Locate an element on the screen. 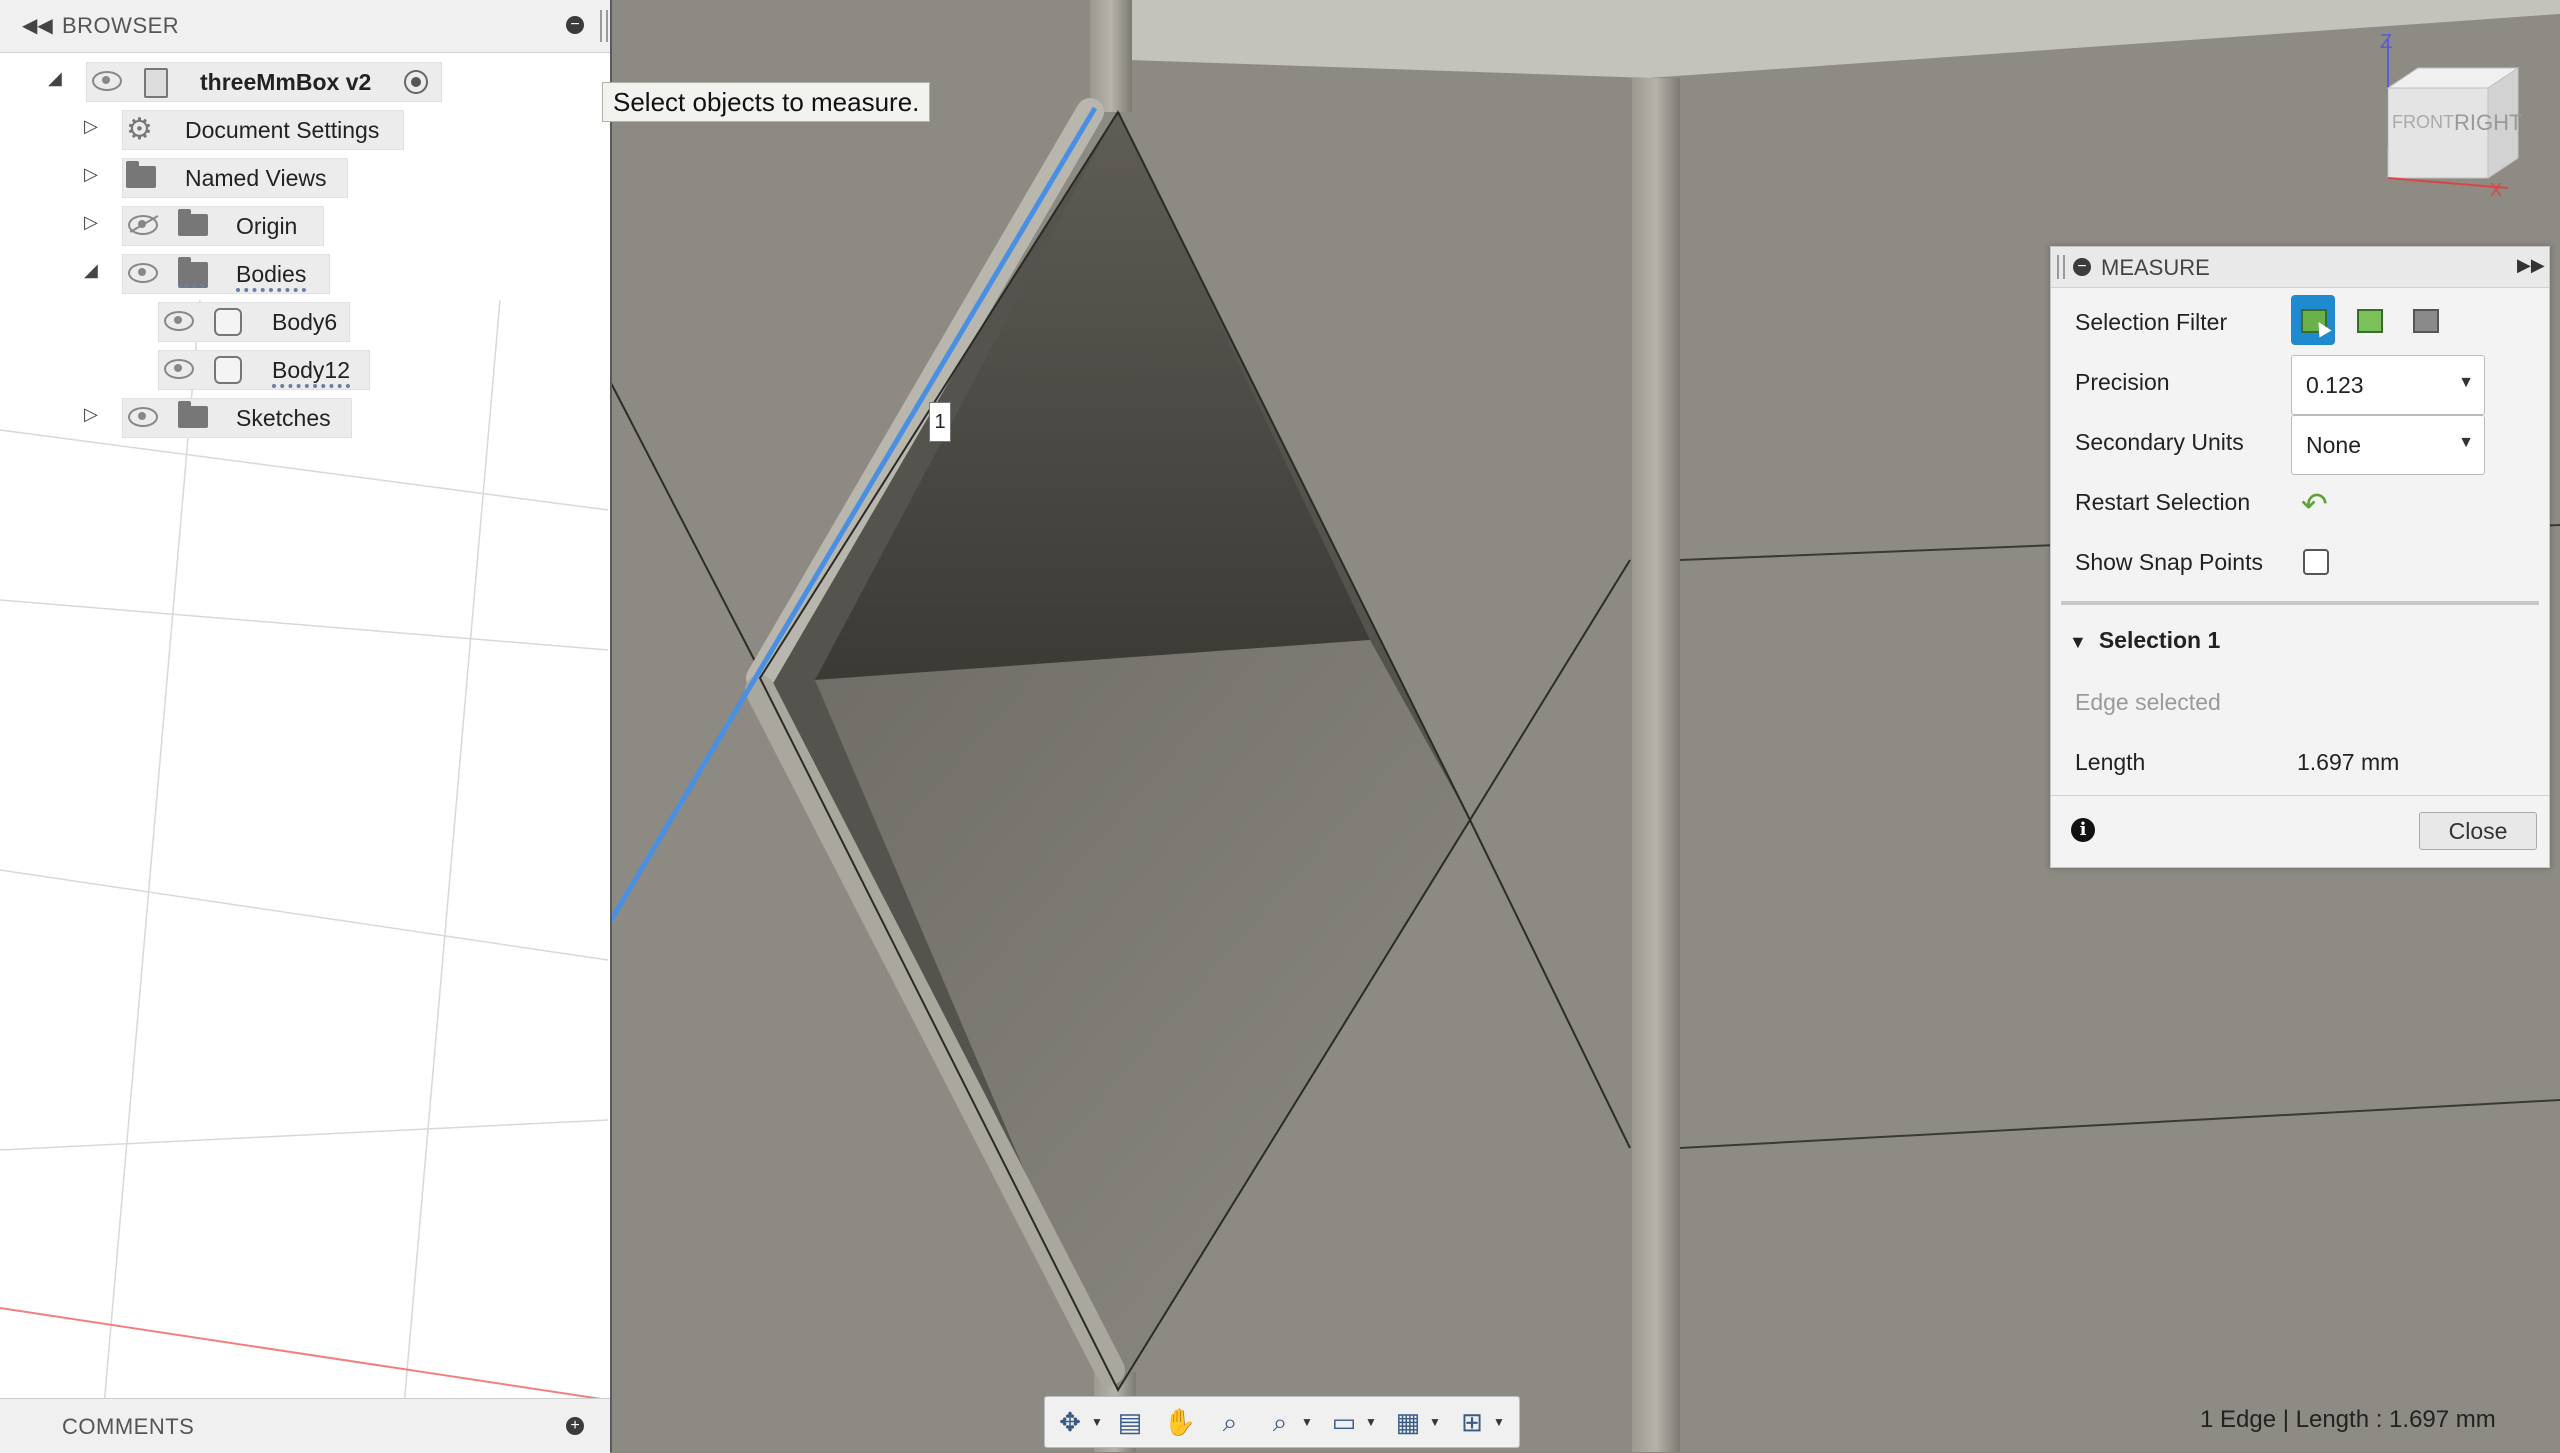 The height and width of the screenshot is (1453, 2560). tree-item-label: Body12 is located at coordinates (311, 372).